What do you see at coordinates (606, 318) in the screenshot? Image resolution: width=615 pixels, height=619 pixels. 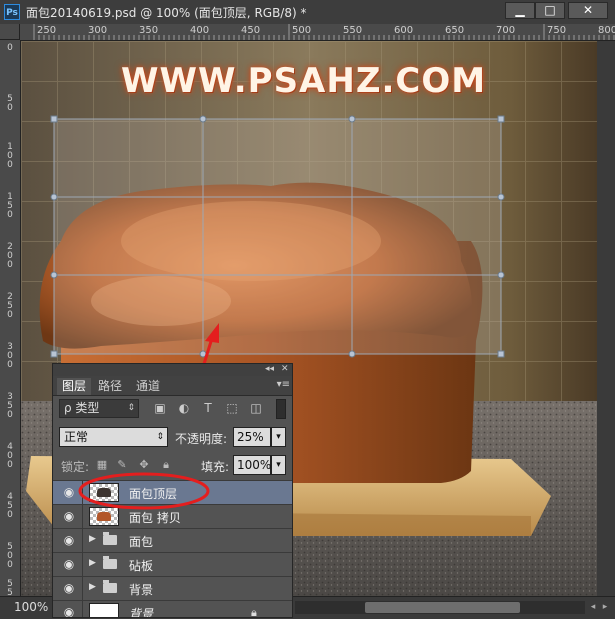 I see `vertical-scrollbar` at bounding box center [606, 318].